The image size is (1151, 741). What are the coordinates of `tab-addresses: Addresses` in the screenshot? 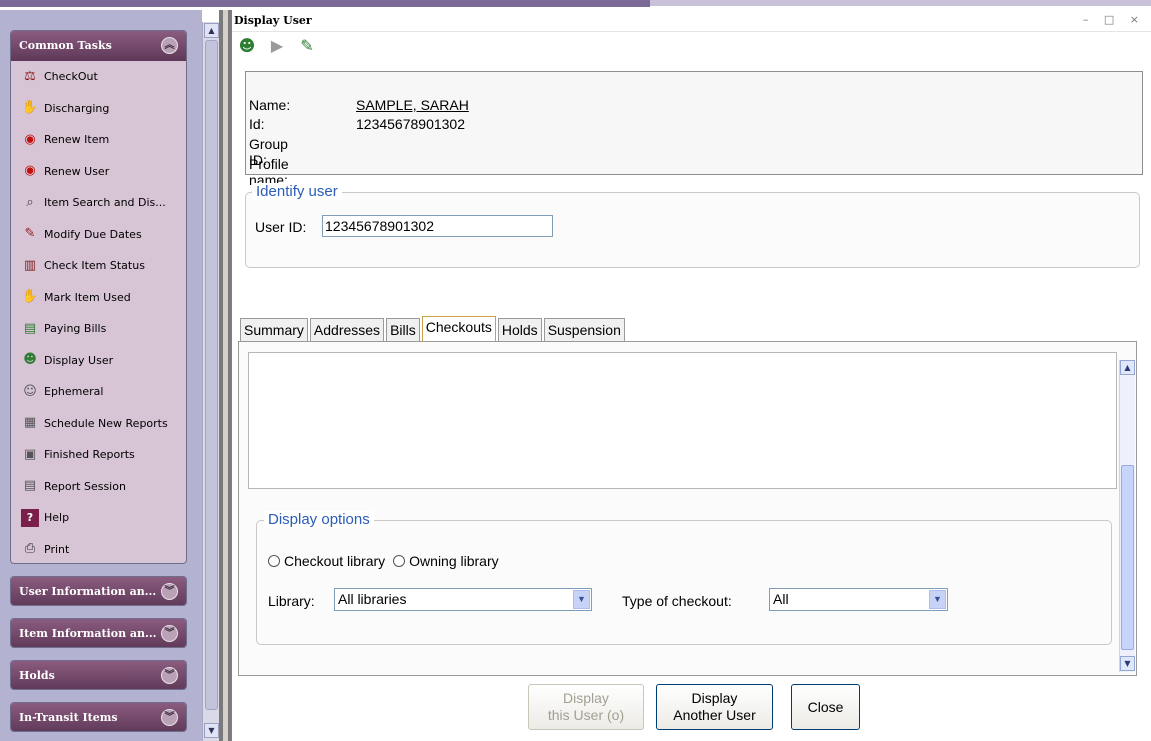 It's located at (347, 329).